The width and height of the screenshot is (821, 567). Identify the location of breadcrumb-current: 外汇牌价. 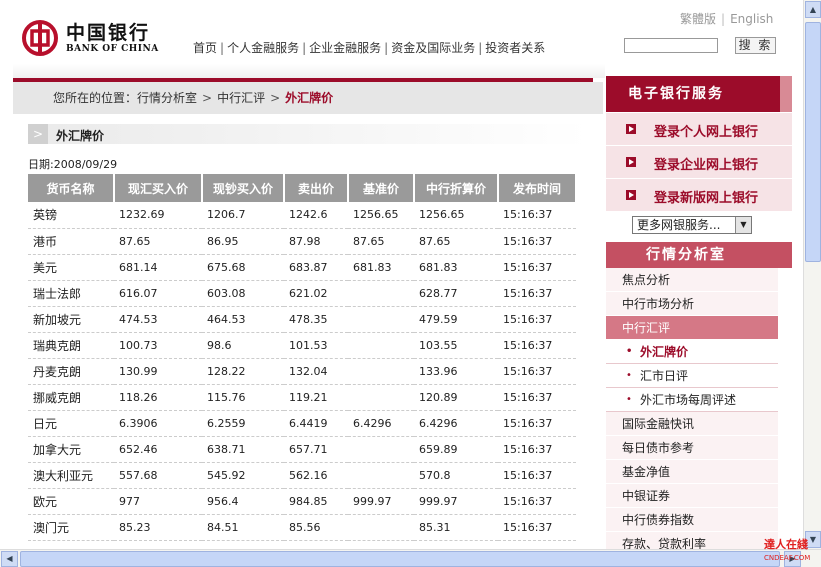
(309, 98).